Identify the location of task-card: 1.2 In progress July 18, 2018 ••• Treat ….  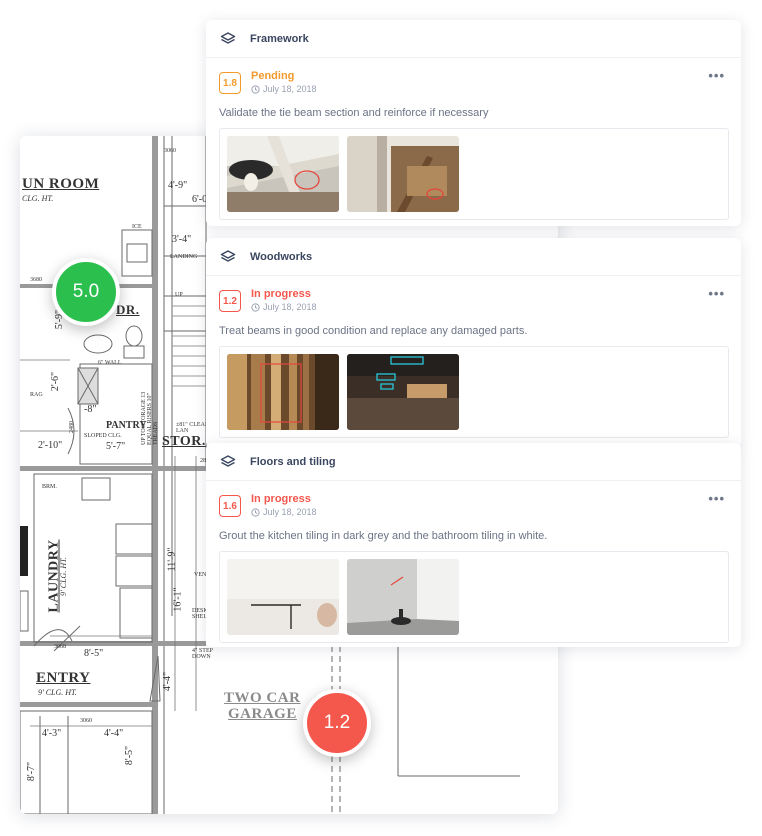
(473, 357).